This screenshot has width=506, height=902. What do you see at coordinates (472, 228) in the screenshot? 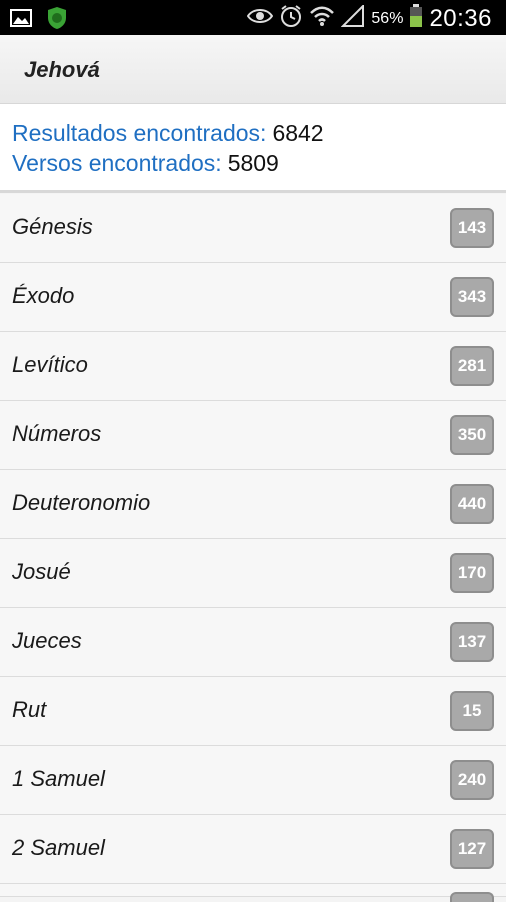
I see `count-badge: 143` at bounding box center [472, 228].